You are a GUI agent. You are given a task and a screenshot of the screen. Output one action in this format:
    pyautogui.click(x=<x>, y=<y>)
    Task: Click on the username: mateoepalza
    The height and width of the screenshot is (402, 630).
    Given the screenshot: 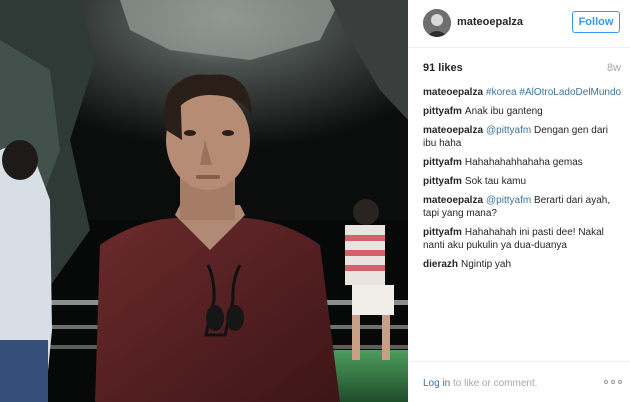 What is the action you would take?
    pyautogui.click(x=490, y=22)
    